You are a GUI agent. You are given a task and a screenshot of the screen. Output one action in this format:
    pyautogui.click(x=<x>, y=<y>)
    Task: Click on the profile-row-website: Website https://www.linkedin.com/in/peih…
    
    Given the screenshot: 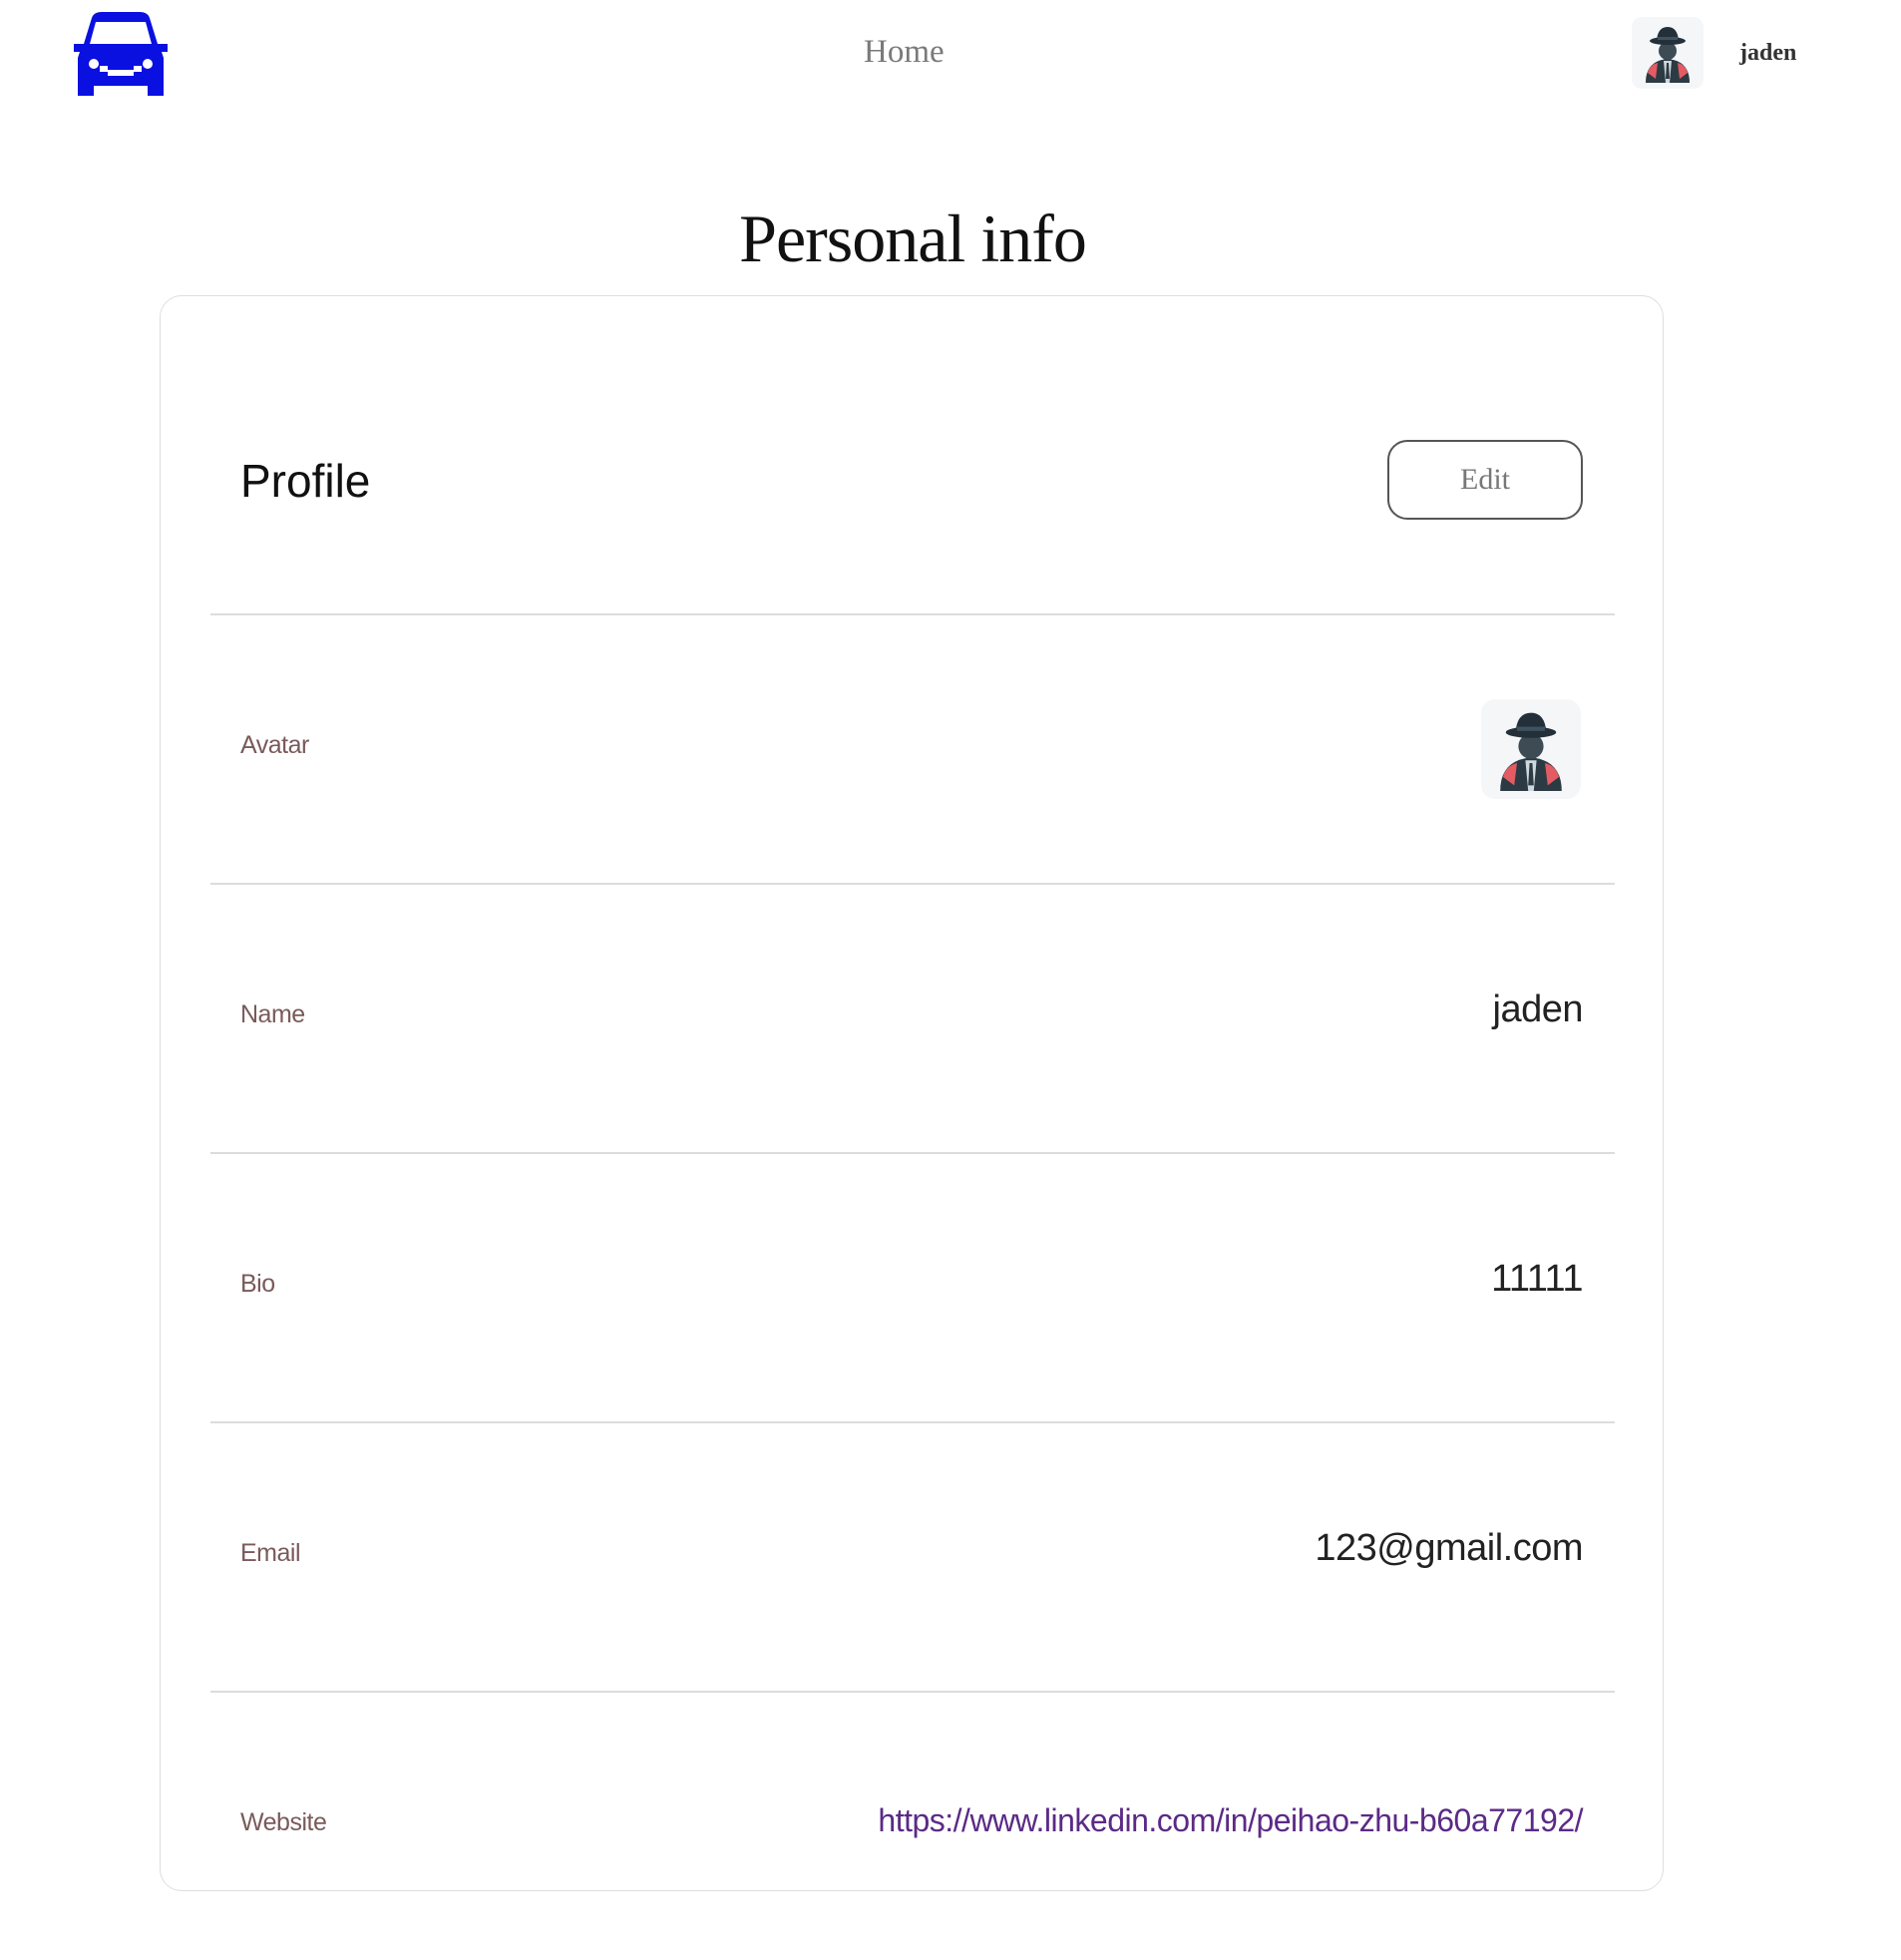 What is the action you would take?
    pyautogui.click(x=912, y=1827)
    